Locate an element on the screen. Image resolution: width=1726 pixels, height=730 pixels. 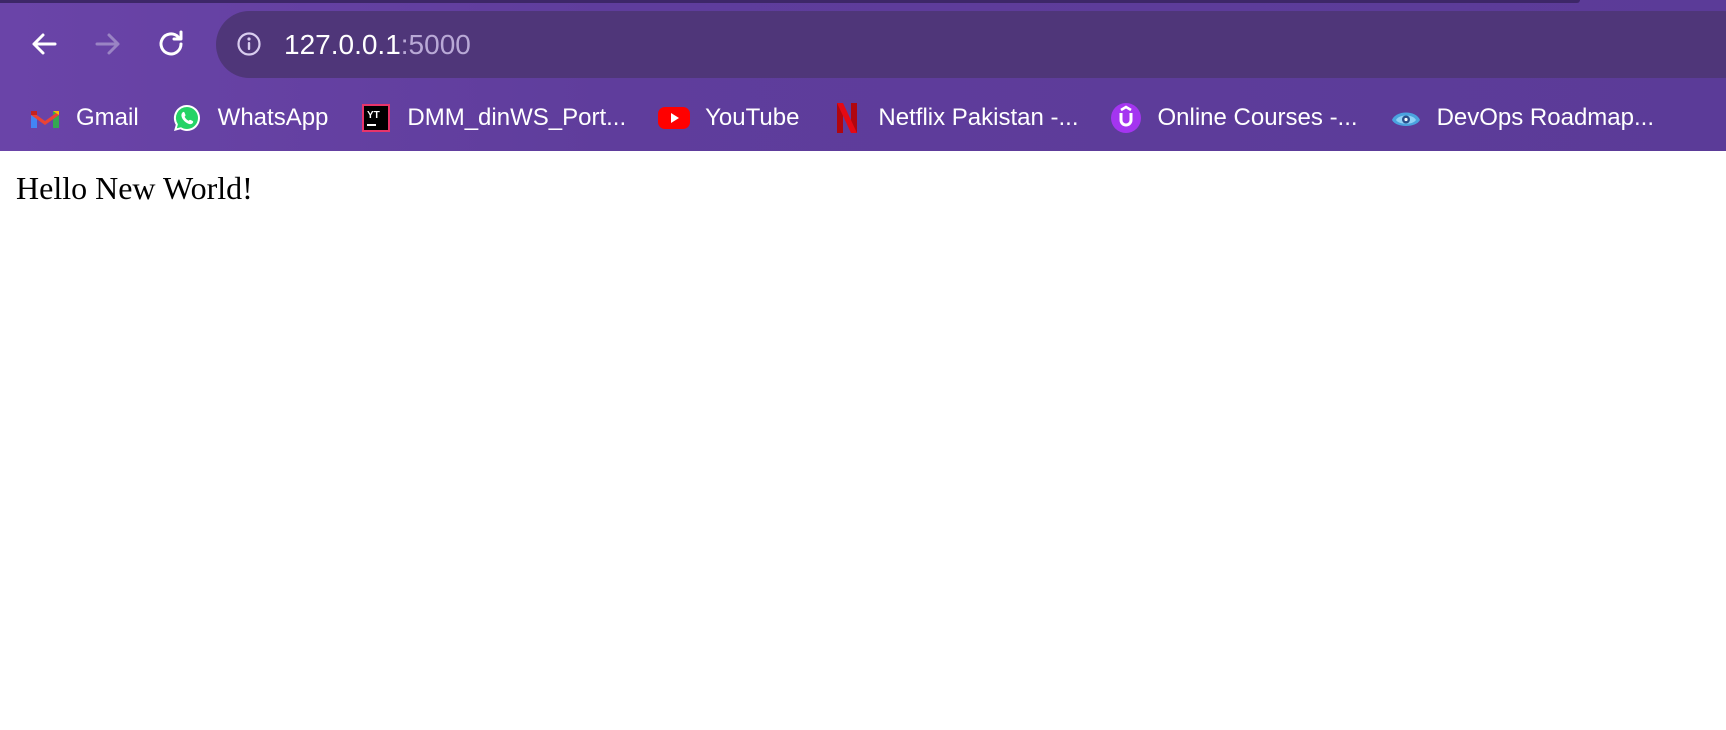
address-bar: 127.0.0.1:5000 is located at coordinates (971, 44).